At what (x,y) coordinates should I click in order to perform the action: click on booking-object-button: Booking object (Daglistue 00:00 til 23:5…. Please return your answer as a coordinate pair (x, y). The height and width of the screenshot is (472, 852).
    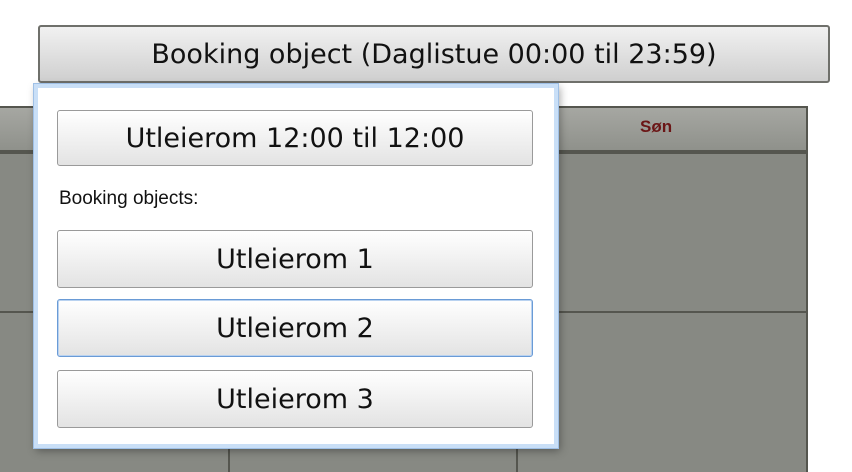
    Looking at the image, I should click on (434, 54).